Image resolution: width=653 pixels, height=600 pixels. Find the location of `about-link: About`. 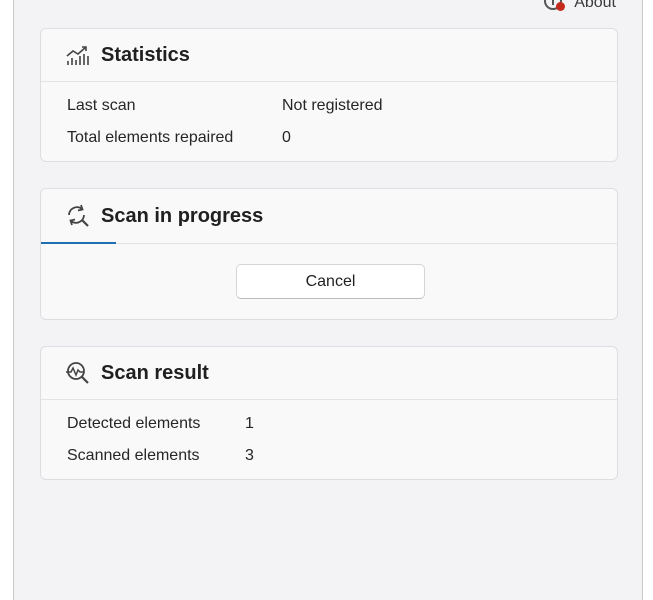

about-link: About is located at coordinates (580, 7).